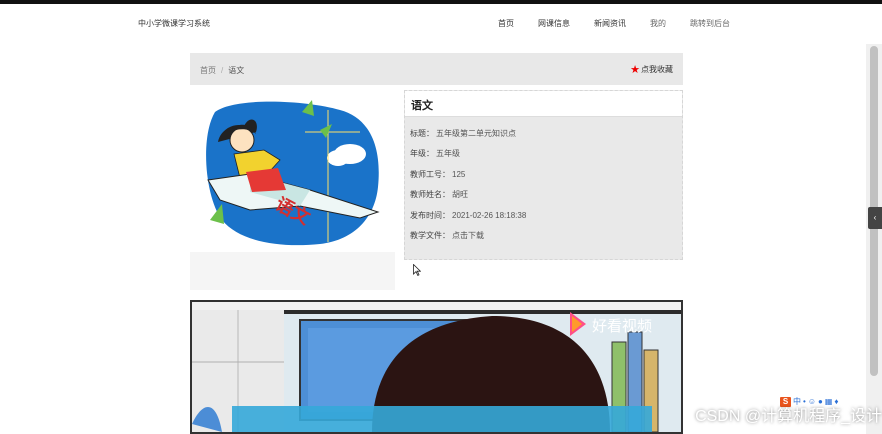 This screenshot has height=434, width=882. I want to click on star-icon: ★, so click(635, 70).